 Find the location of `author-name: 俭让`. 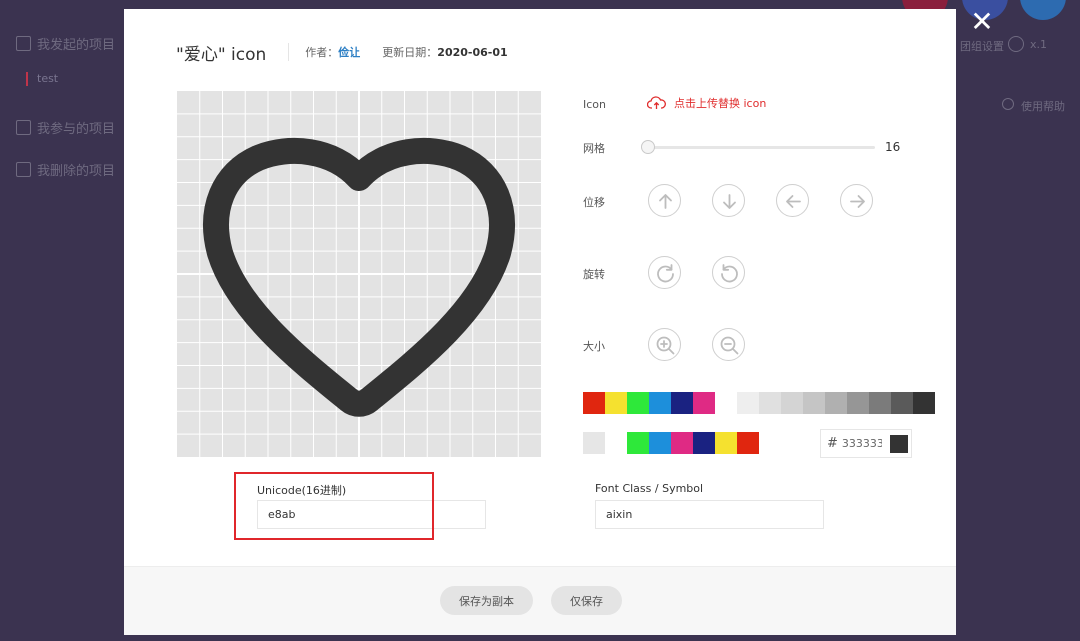

author-name: 俭让 is located at coordinates (349, 52).